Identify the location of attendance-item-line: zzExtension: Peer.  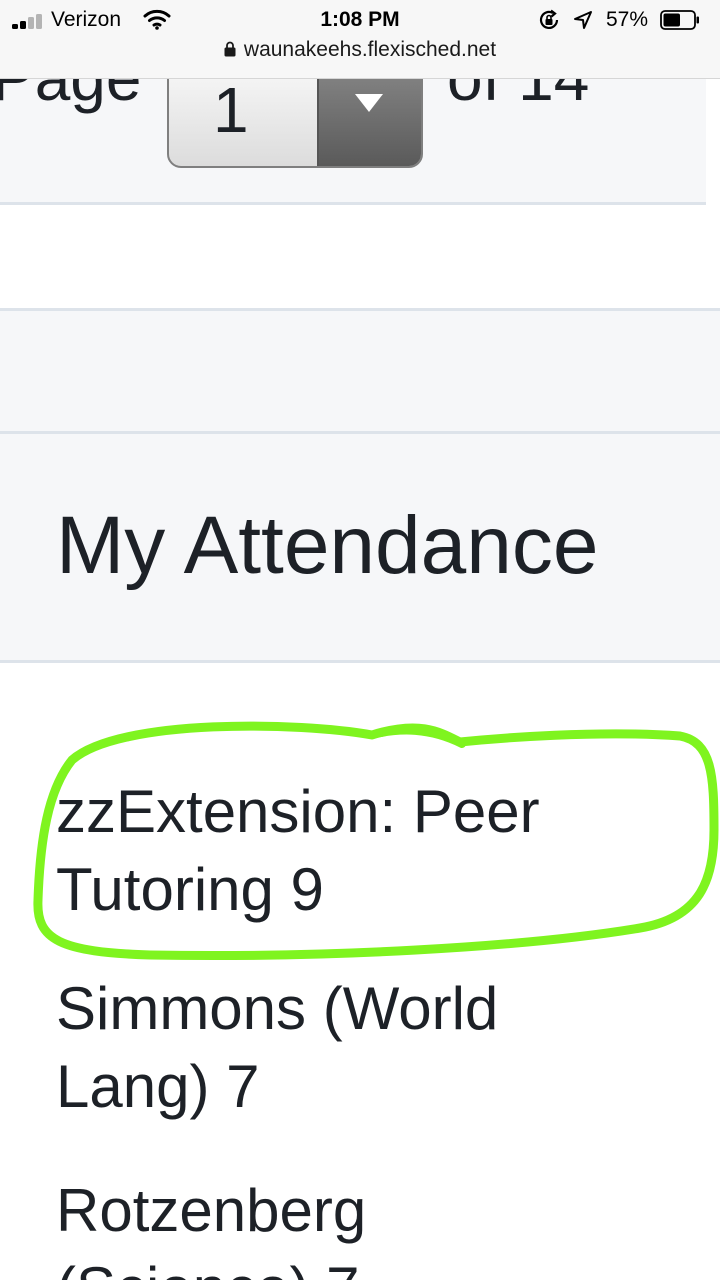
(298, 811).